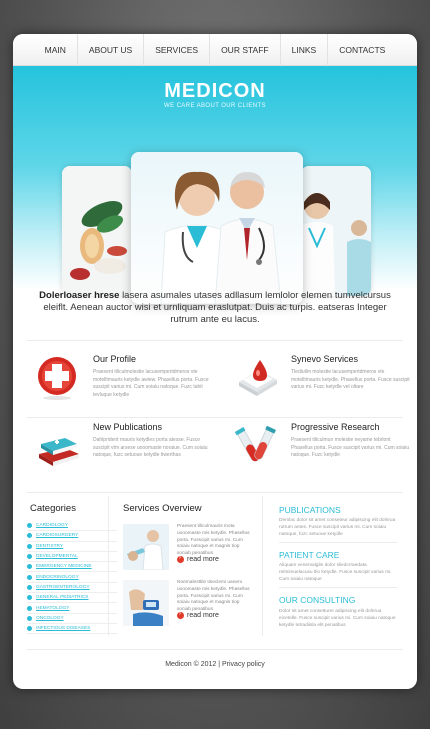 The height and width of the screenshot is (729, 430). Describe the element at coordinates (64, 566) in the screenshot. I see `category-link: EMERGENCY MEDICINE` at that location.